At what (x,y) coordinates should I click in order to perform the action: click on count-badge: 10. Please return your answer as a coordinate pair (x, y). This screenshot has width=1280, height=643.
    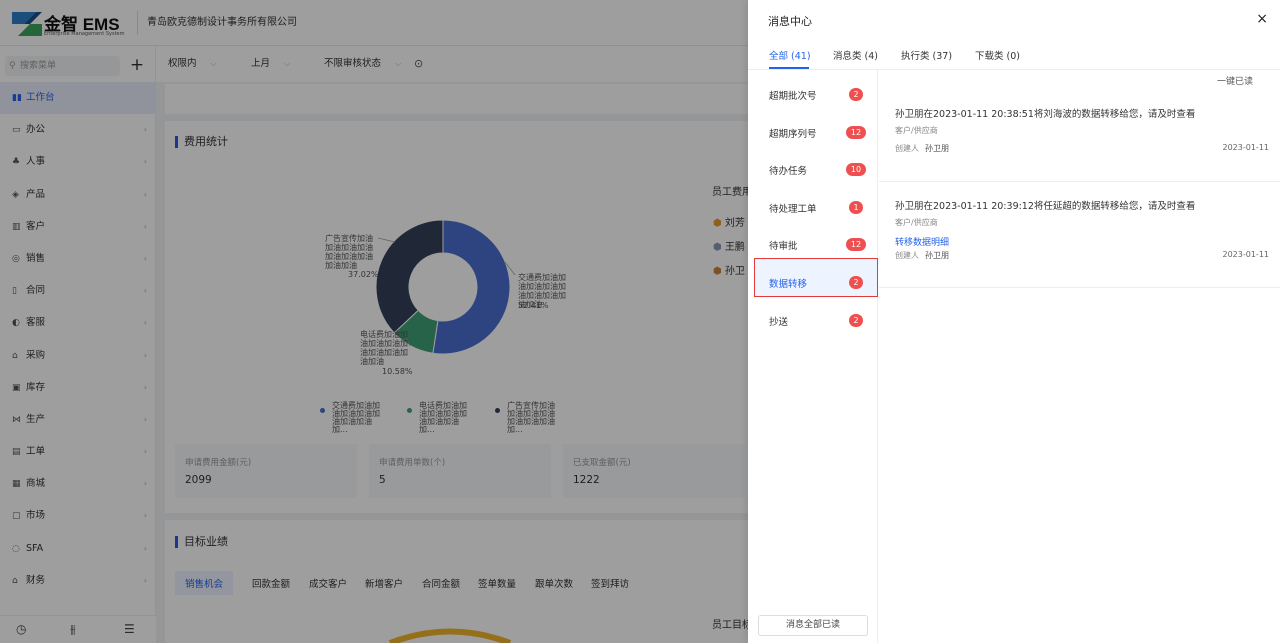
    Looking at the image, I should click on (856, 169).